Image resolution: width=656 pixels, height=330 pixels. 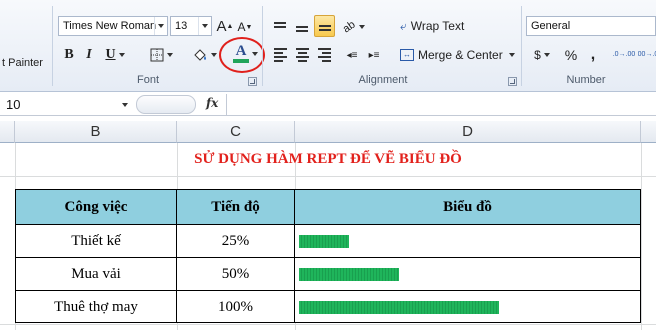 What do you see at coordinates (221, 26) in the screenshot?
I see `grow-font-icon: A` at bounding box center [221, 26].